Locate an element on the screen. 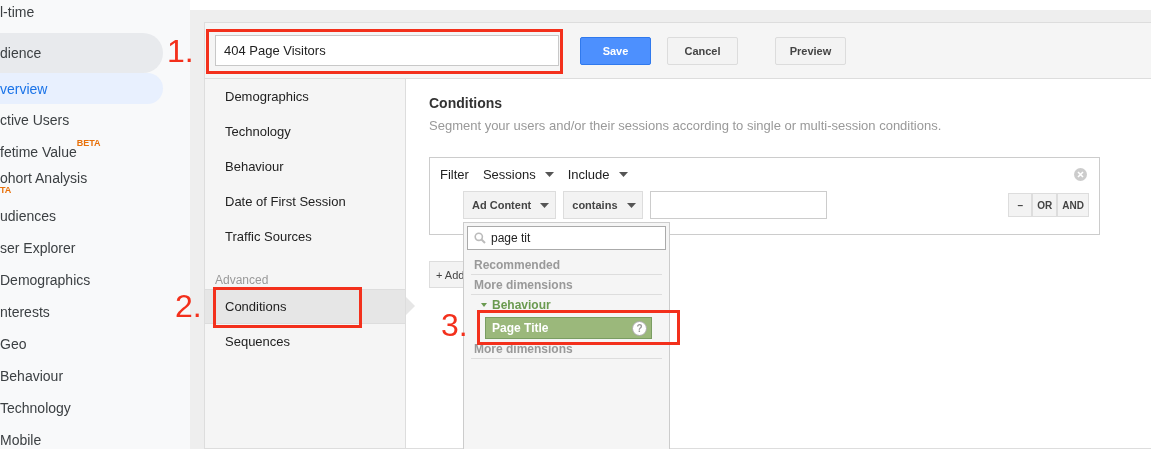  section-description: Segment your users and/or their sessions according to single or multi-session conditions. is located at coordinates (686, 125).